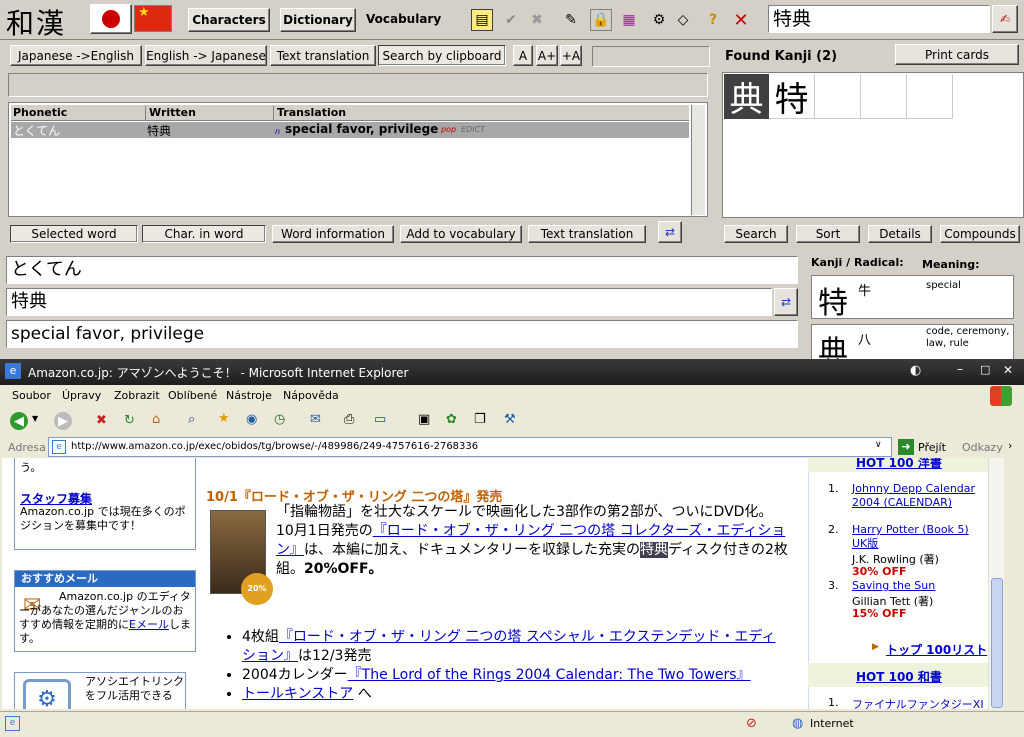 The height and width of the screenshot is (737, 1024). I want to click on written-field: 特典, so click(389, 302).